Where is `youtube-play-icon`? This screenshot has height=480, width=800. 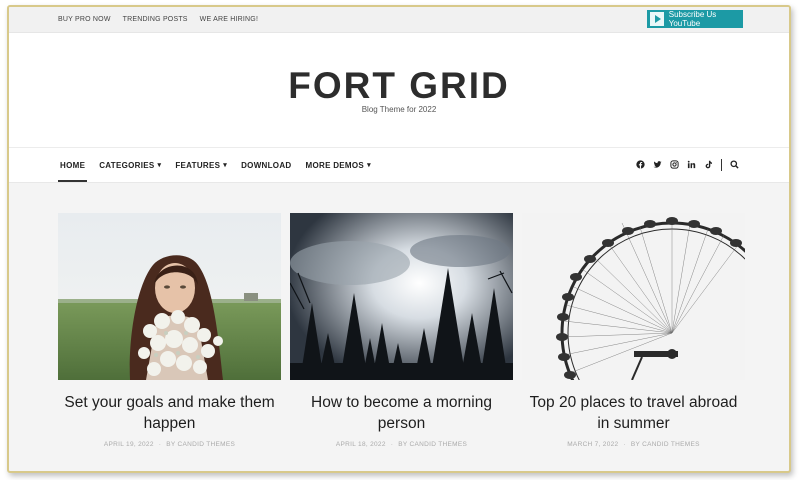
youtube-play-icon is located at coordinates (657, 19).